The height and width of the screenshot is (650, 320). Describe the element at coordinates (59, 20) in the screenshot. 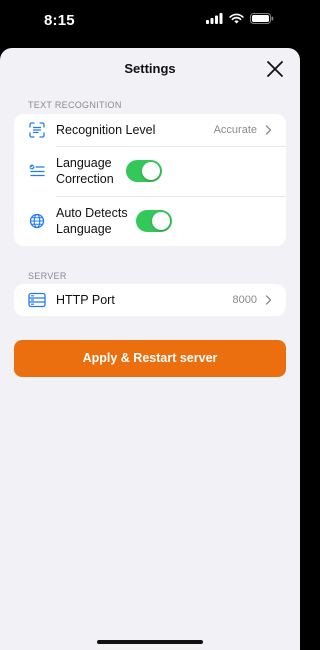

I see `status-time: 8:15` at that location.